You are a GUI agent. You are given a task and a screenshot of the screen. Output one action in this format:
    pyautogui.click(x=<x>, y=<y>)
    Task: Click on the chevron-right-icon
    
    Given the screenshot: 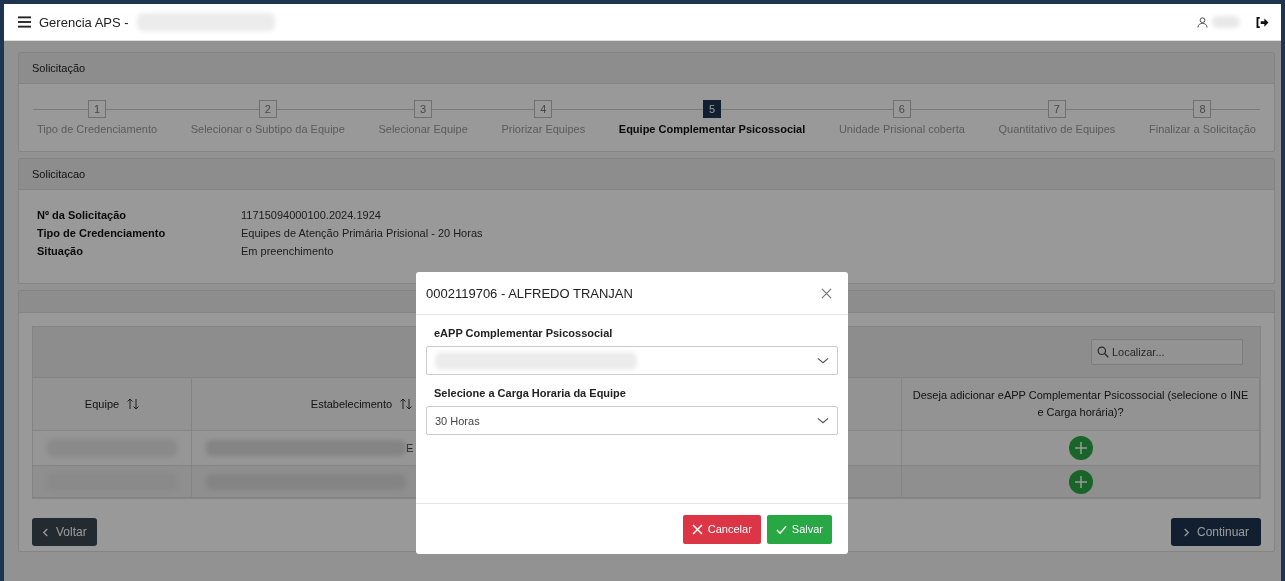 What is the action you would take?
    pyautogui.click(x=1186, y=532)
    